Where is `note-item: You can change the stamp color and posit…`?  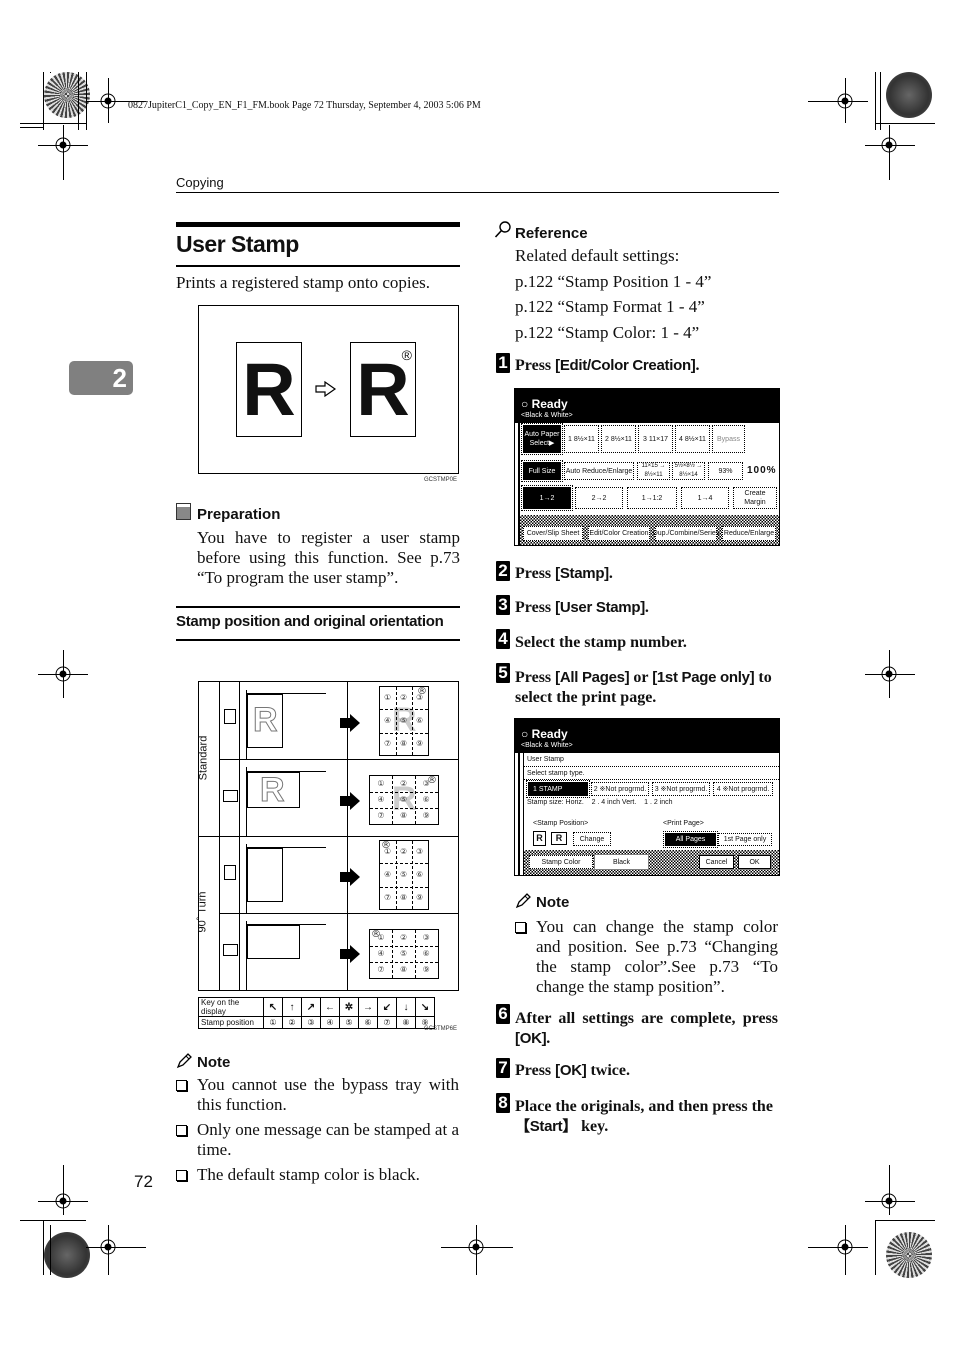
note-item: You can change the stamp color and posit… is located at coordinates (657, 956).